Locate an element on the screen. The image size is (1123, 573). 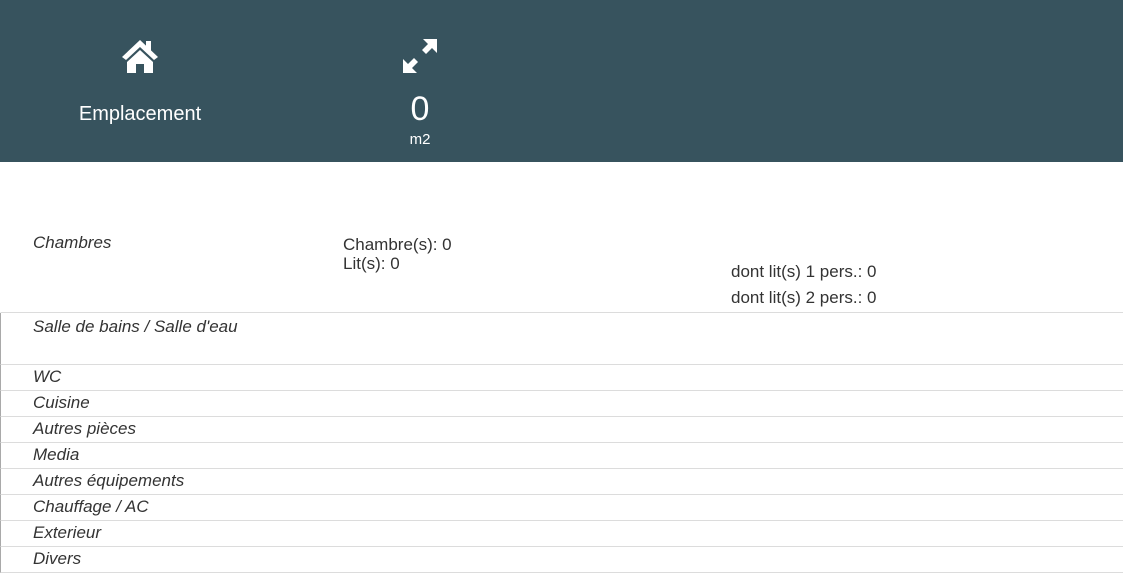
room-row-divers: Divers is located at coordinates (561, 560).